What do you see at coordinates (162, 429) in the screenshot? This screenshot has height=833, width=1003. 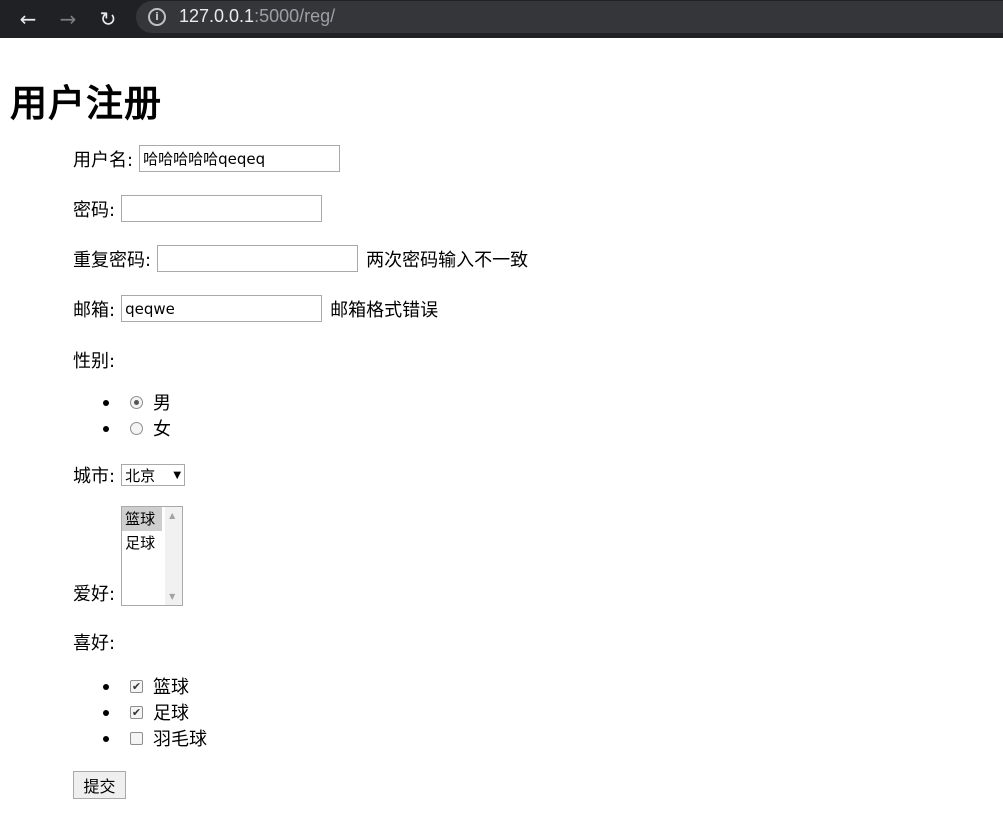 I see `gender-option-label: 女` at bounding box center [162, 429].